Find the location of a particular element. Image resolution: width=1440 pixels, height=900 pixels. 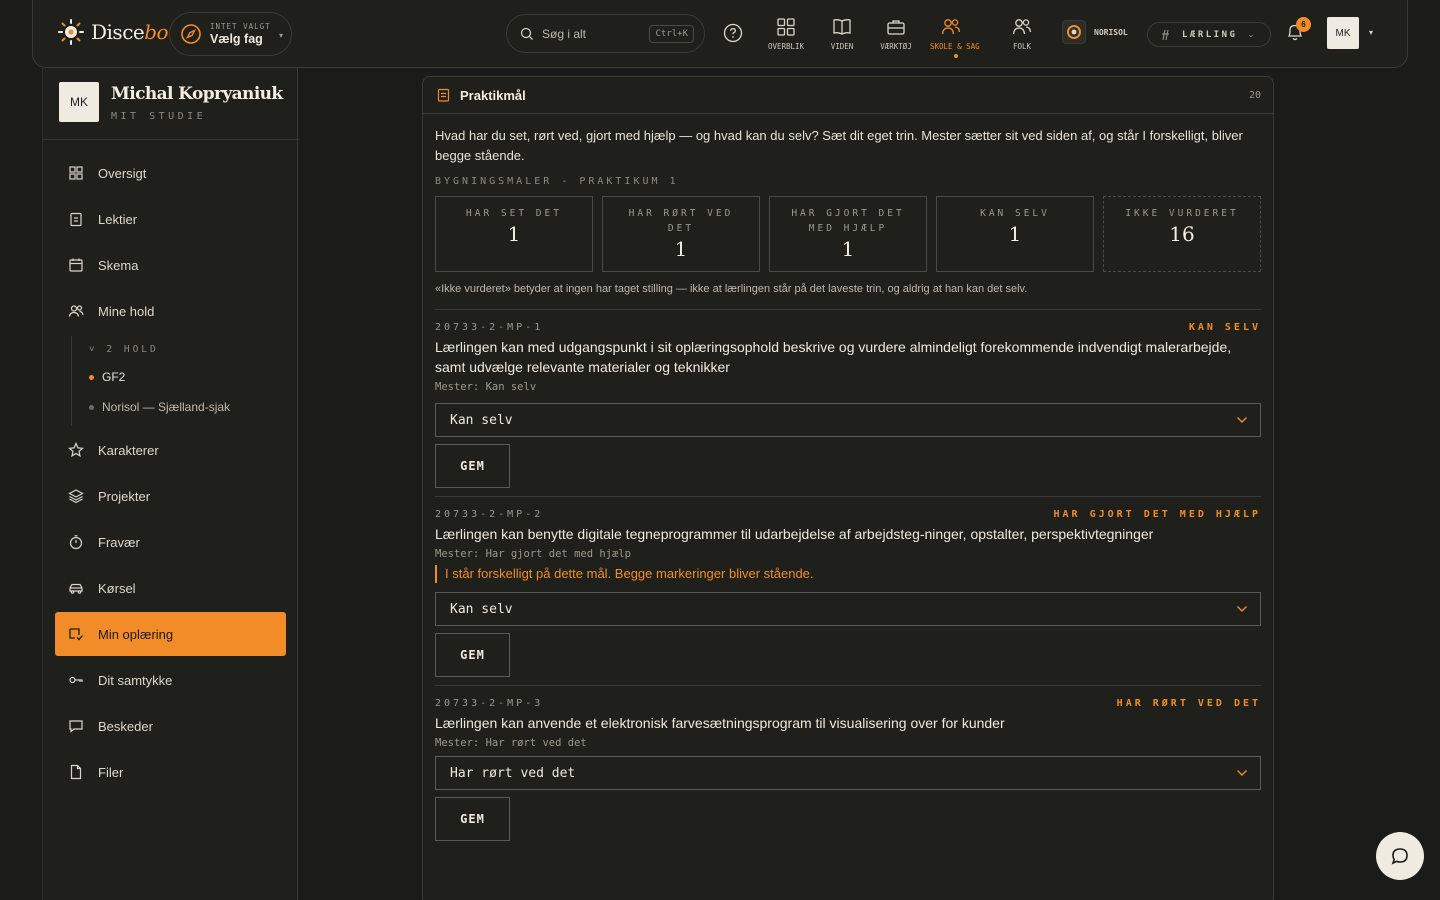

subject-picker: INTET VALGT Vælg fag ▾ is located at coordinates (230, 34).